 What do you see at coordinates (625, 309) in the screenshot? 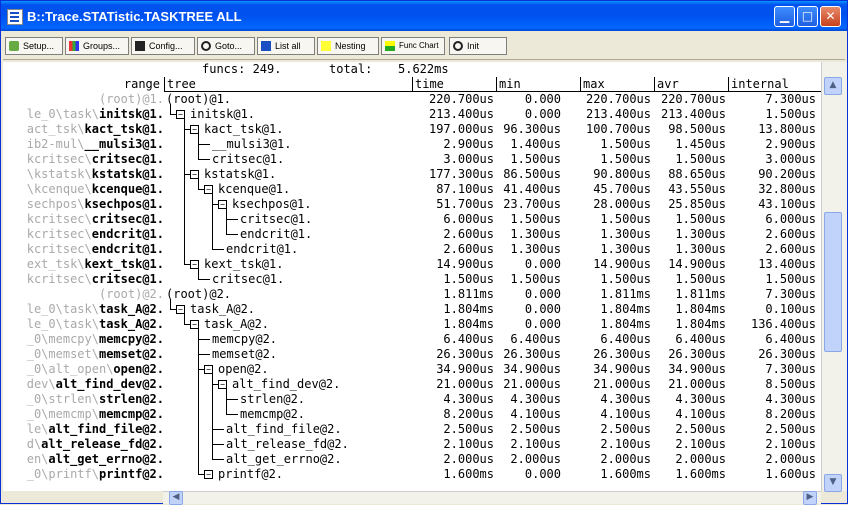
I see `max-cell: 1.804ms` at bounding box center [625, 309].